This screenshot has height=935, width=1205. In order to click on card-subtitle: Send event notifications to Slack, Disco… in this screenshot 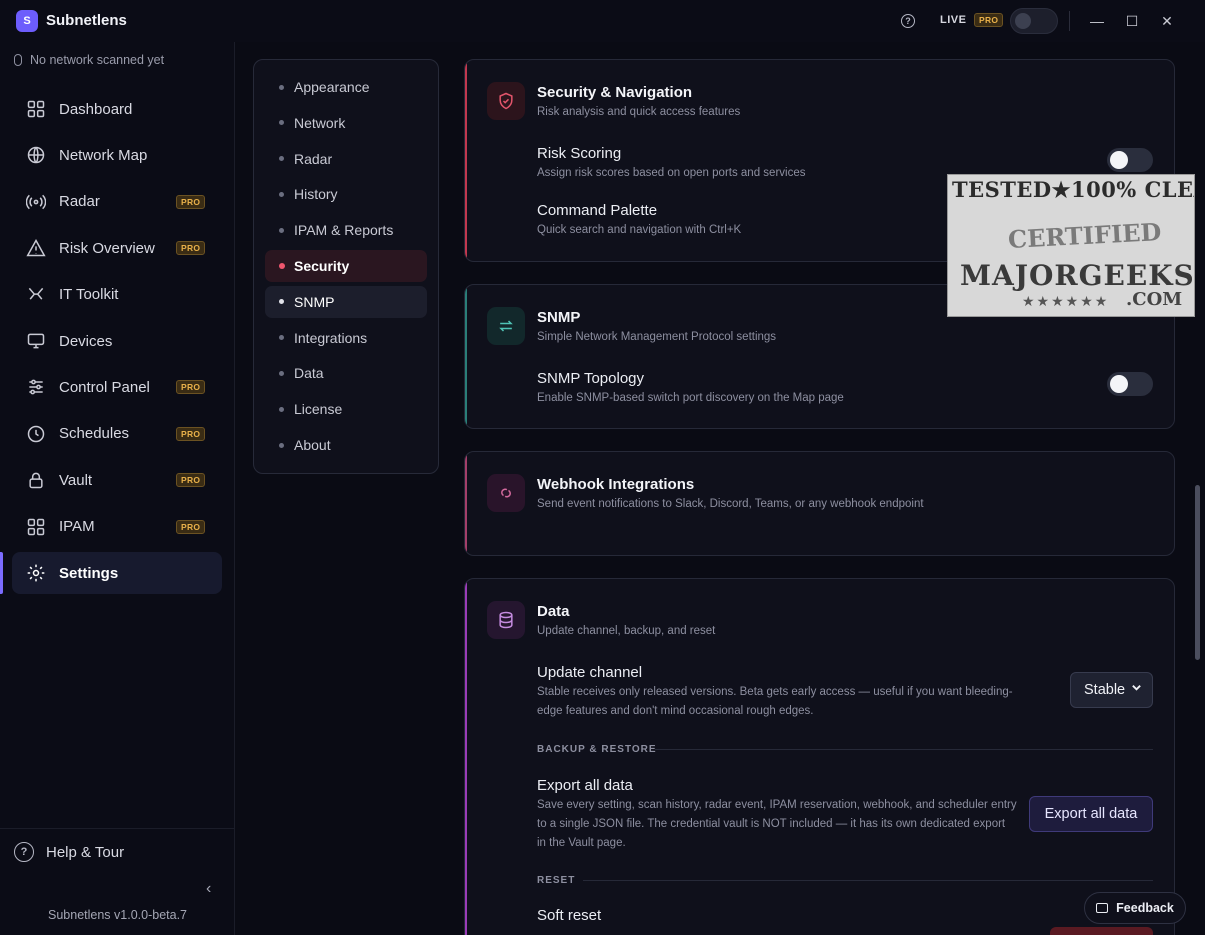, I will do `click(730, 504)`.